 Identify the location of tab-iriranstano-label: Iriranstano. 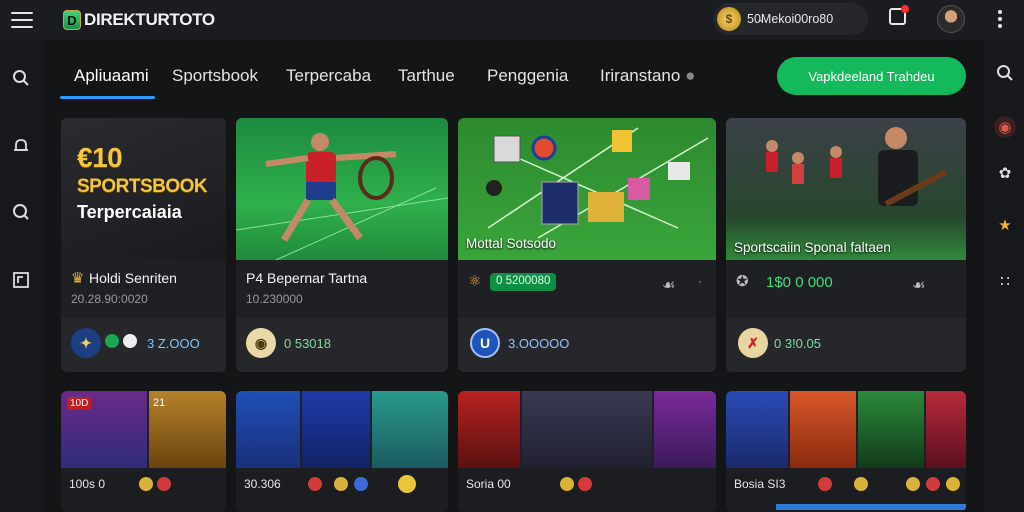
(640, 75).